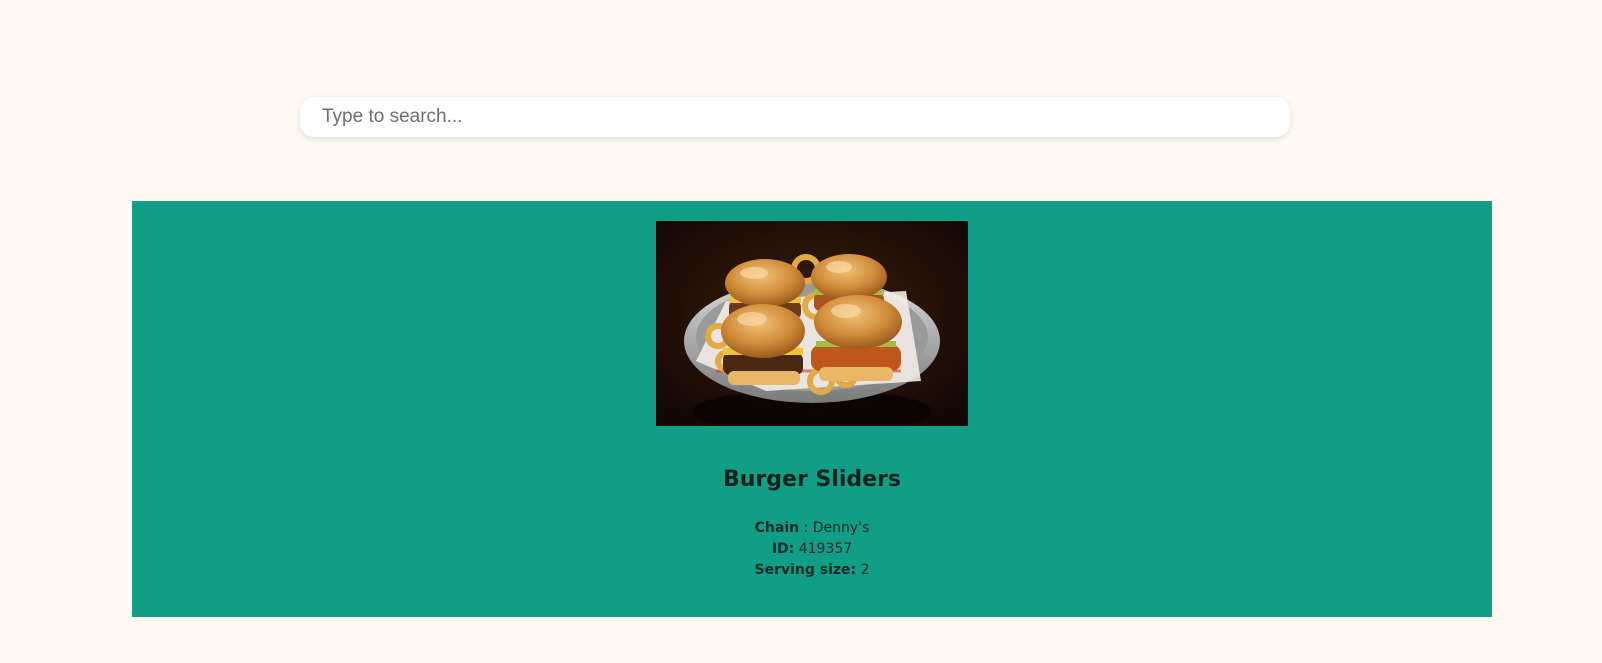 The image size is (1602, 663). I want to click on serving-row: Serving size: 2, so click(812, 570).